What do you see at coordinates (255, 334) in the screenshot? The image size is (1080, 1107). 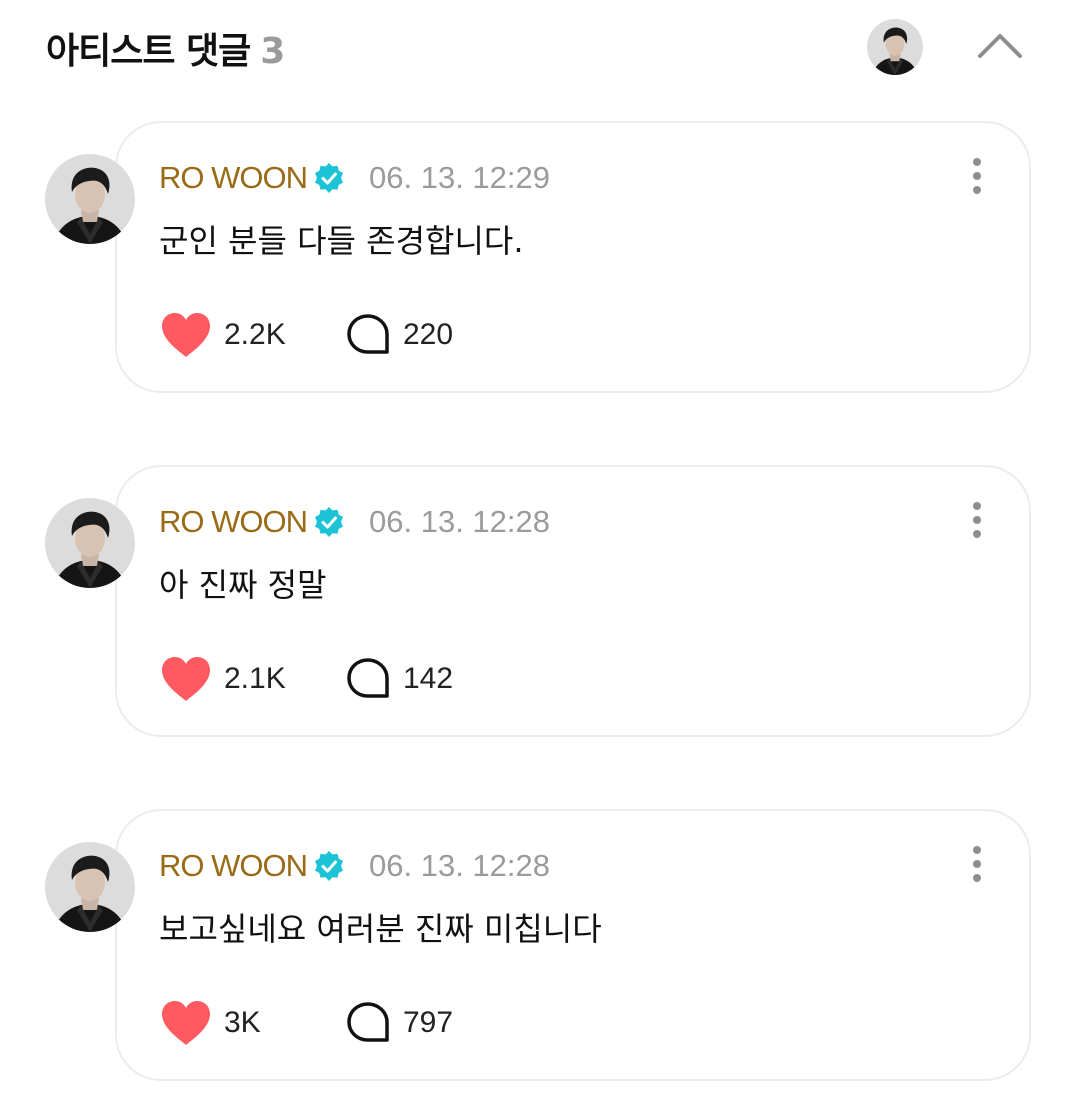 I see `like-count: 2.2K` at bounding box center [255, 334].